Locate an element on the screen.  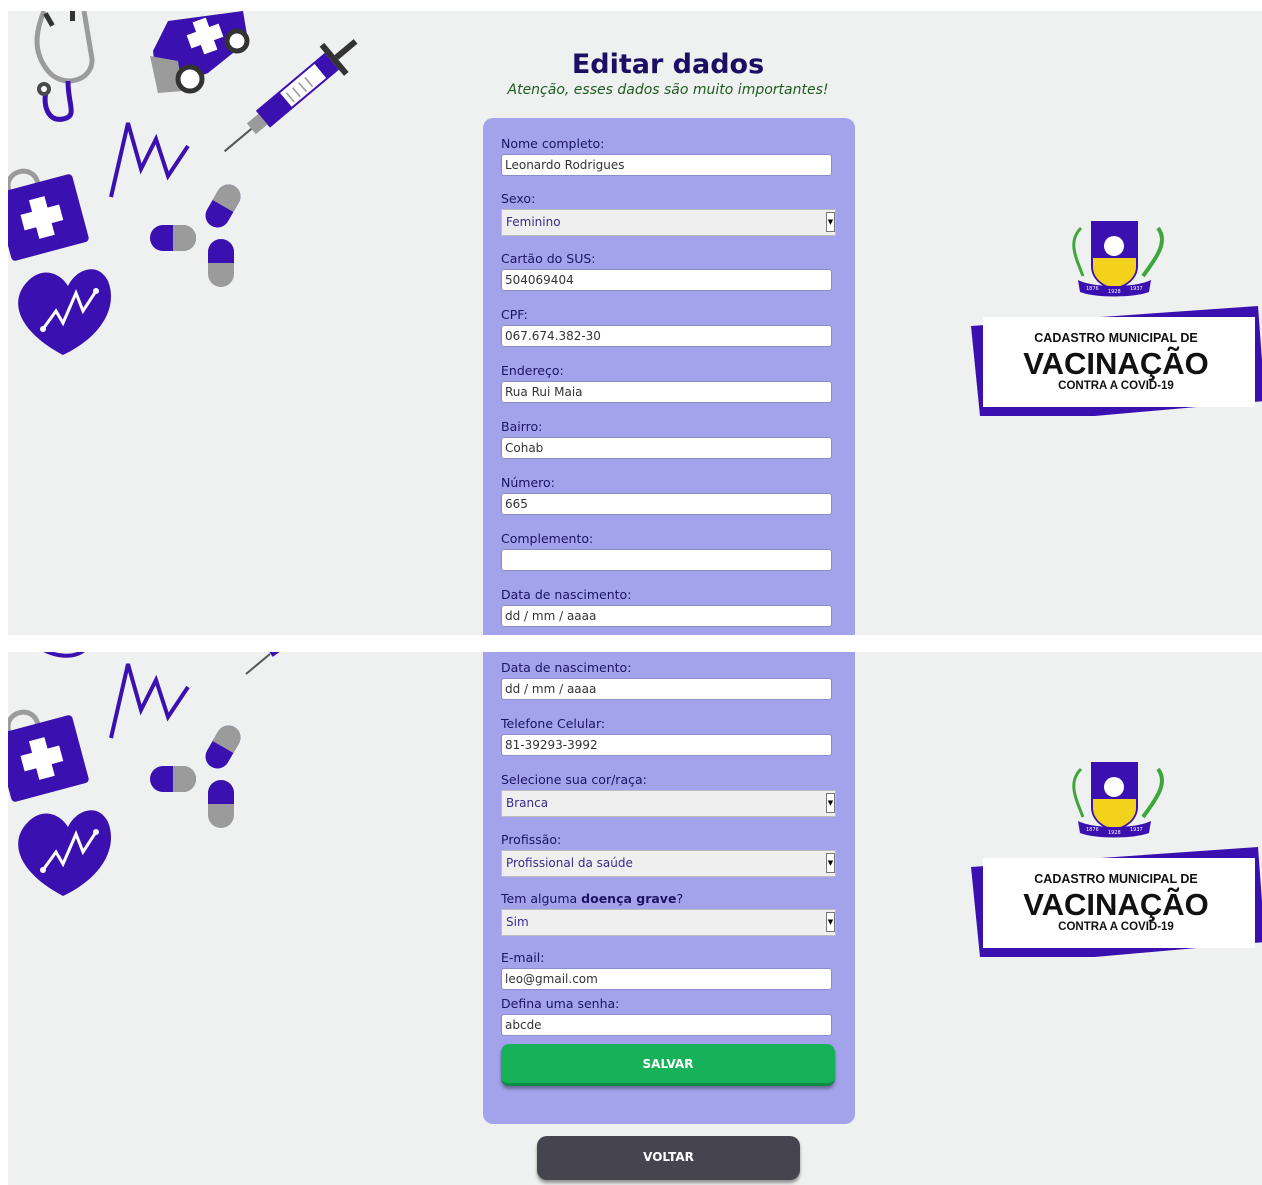
field-label: Complemento: is located at coordinates (547, 538).